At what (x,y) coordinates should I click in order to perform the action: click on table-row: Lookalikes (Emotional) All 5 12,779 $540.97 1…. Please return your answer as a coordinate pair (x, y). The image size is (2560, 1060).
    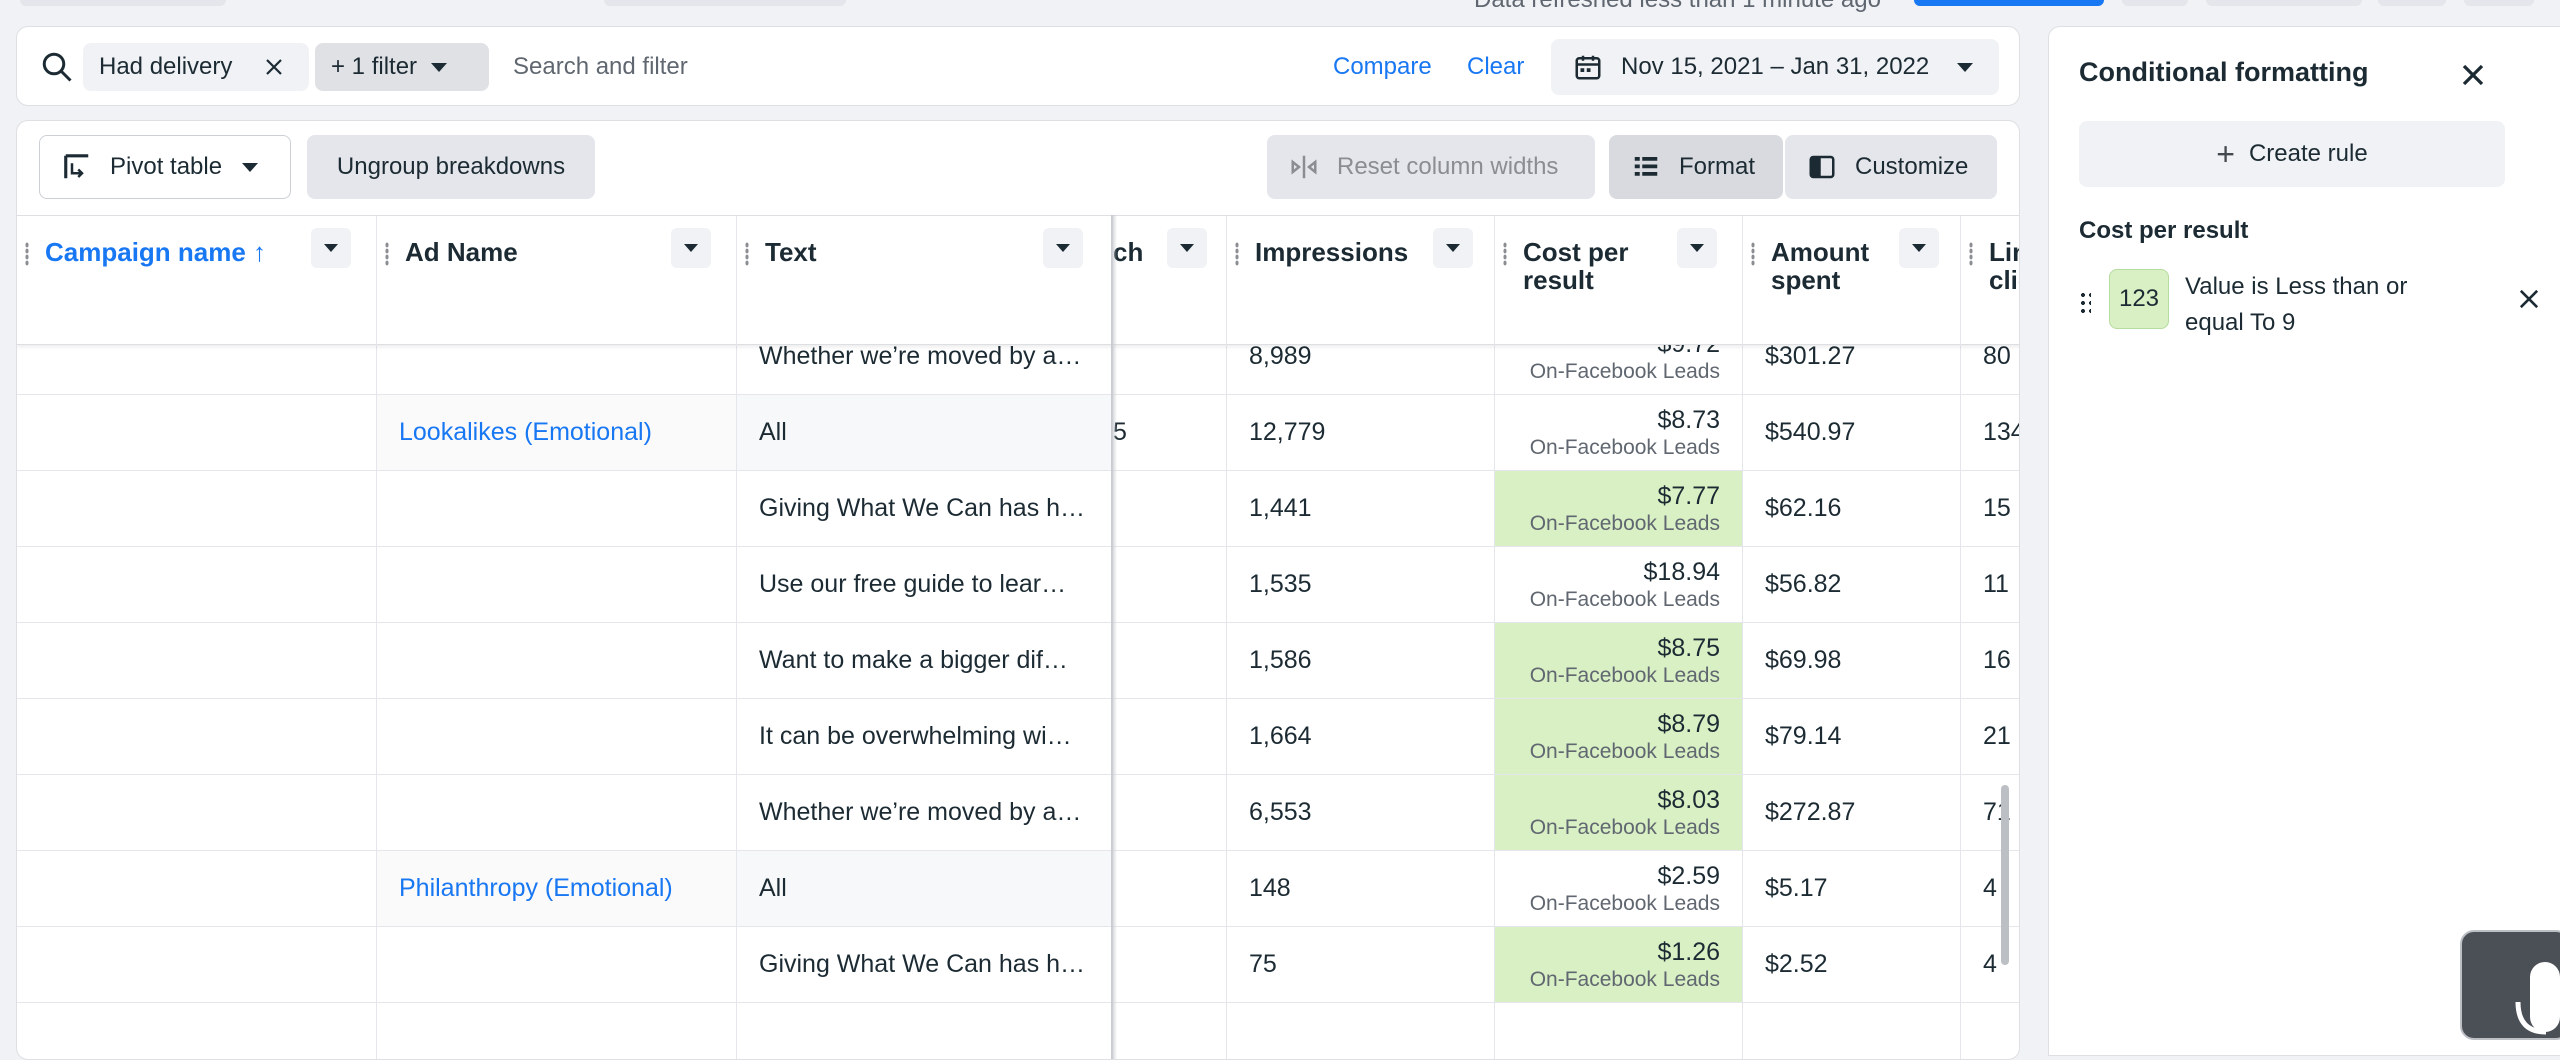
    Looking at the image, I should click on (1018, 433).